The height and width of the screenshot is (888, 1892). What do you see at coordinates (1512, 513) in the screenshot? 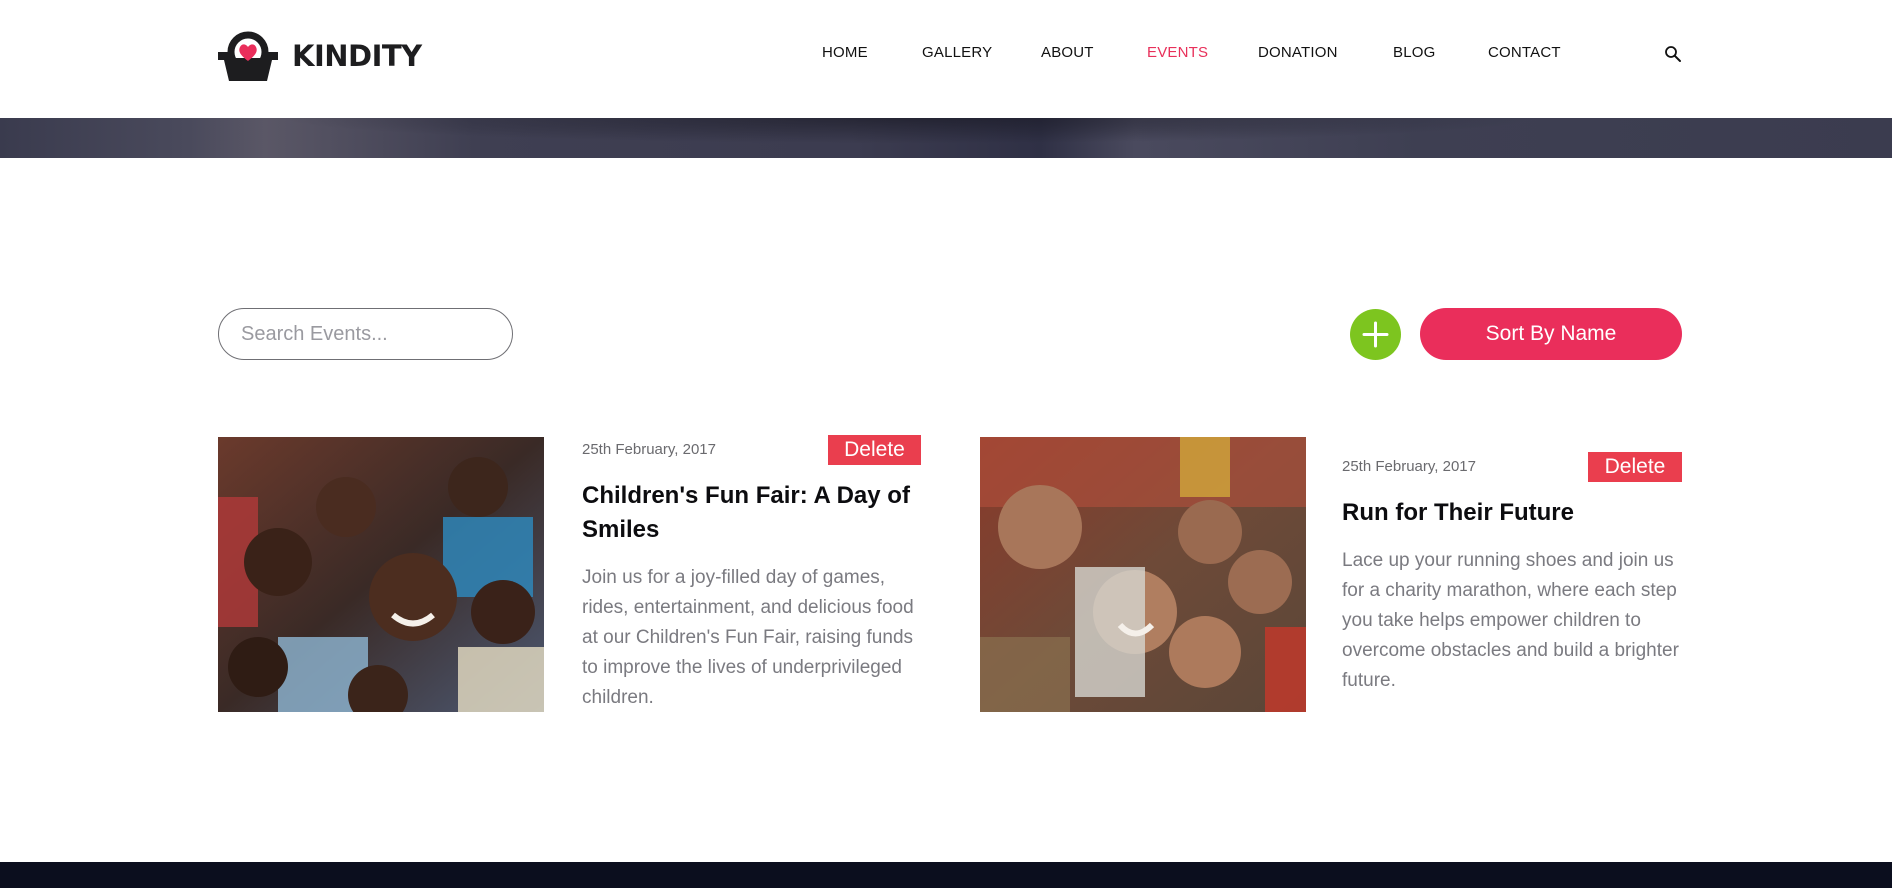
I see `event-title: Run for Their Future` at bounding box center [1512, 513].